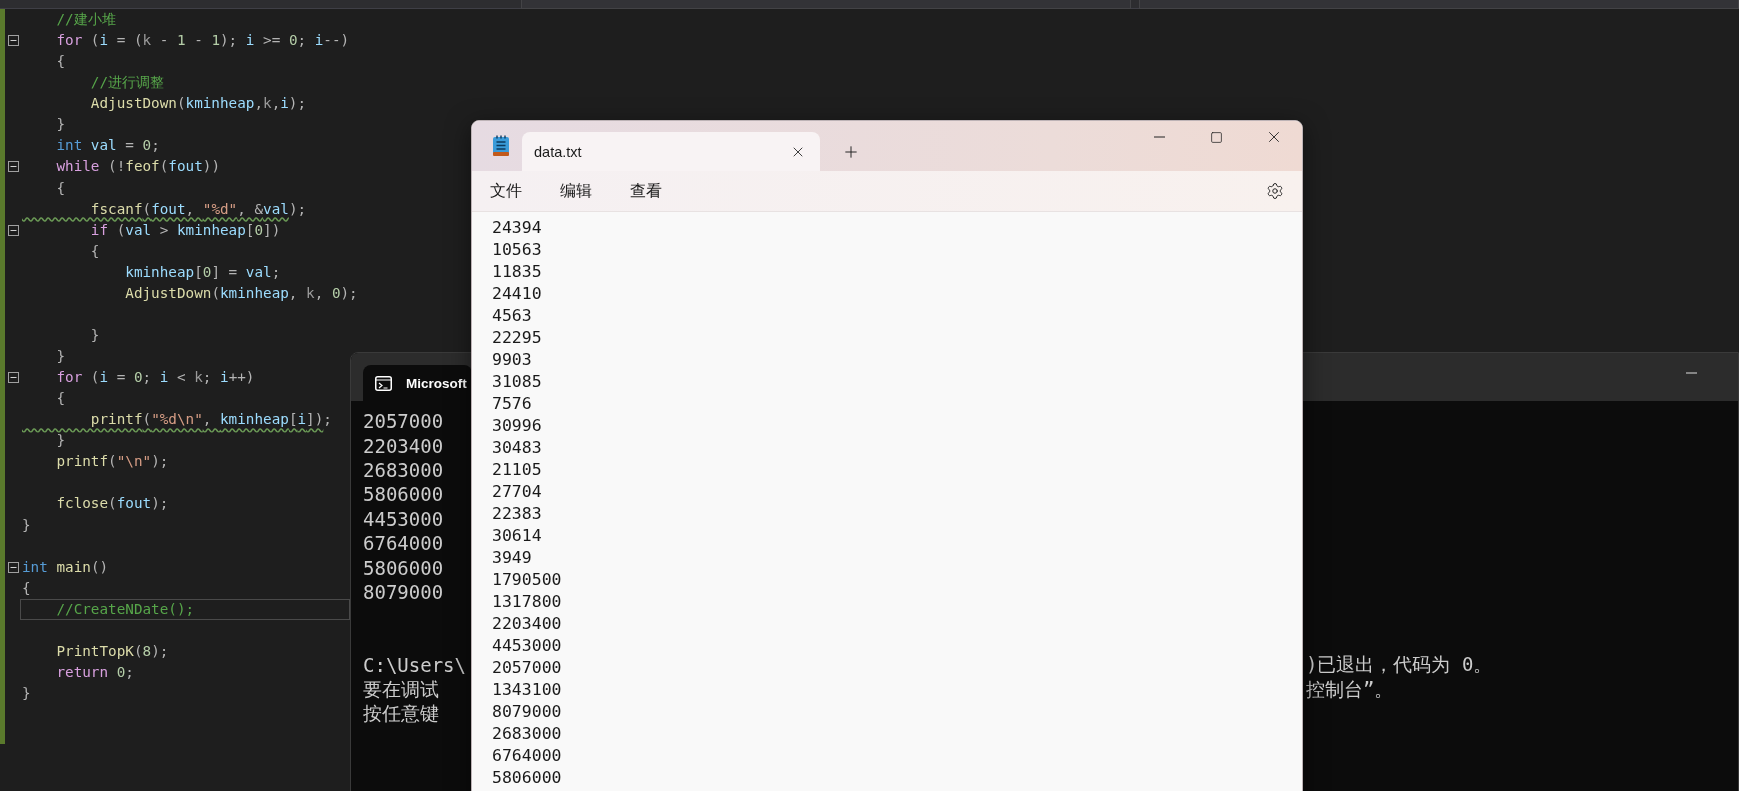 The width and height of the screenshot is (1739, 791). Describe the element at coordinates (198, 209) in the screenshot. I see `code-line: fscanf(fout, "%d", &val);` at that location.